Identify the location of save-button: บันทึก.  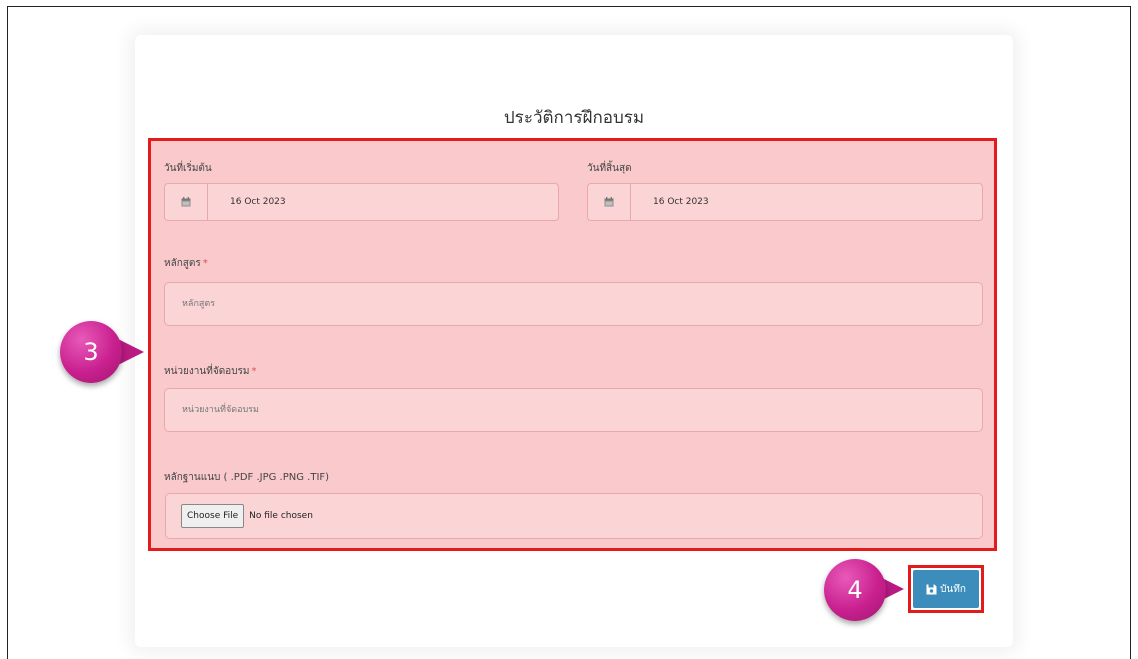
(946, 589).